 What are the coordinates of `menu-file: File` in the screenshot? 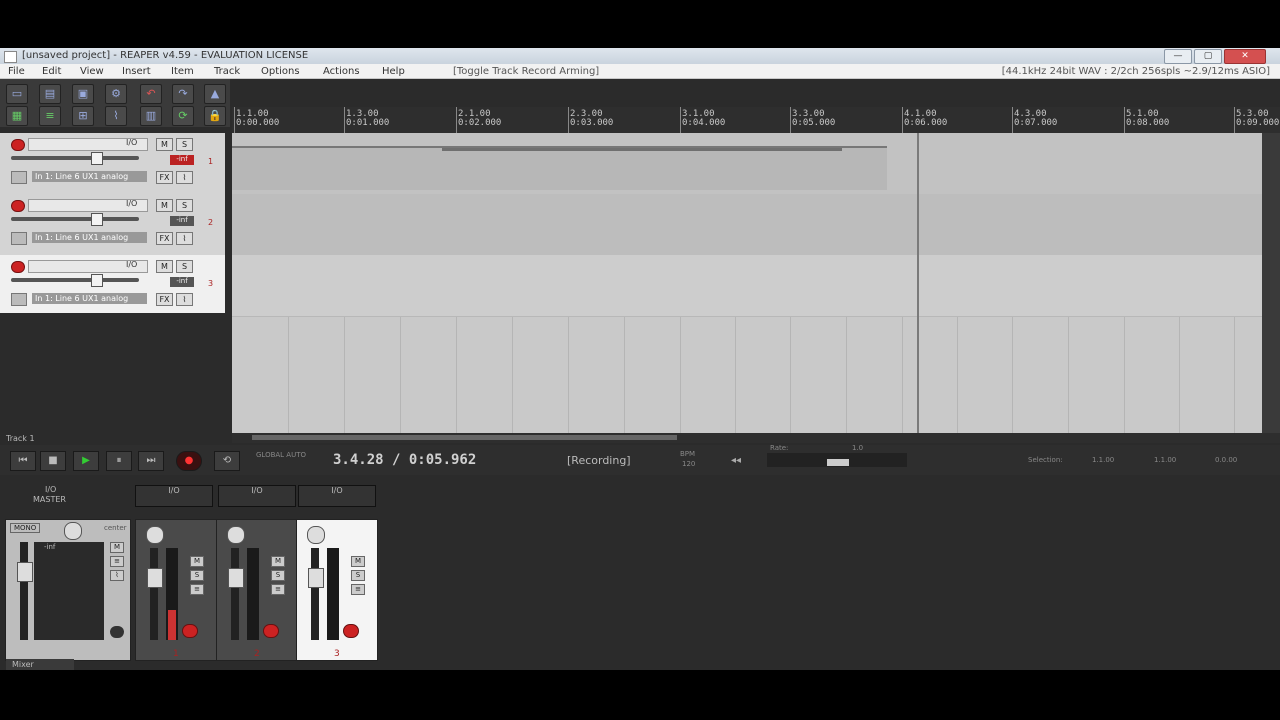 It's located at (16, 71).